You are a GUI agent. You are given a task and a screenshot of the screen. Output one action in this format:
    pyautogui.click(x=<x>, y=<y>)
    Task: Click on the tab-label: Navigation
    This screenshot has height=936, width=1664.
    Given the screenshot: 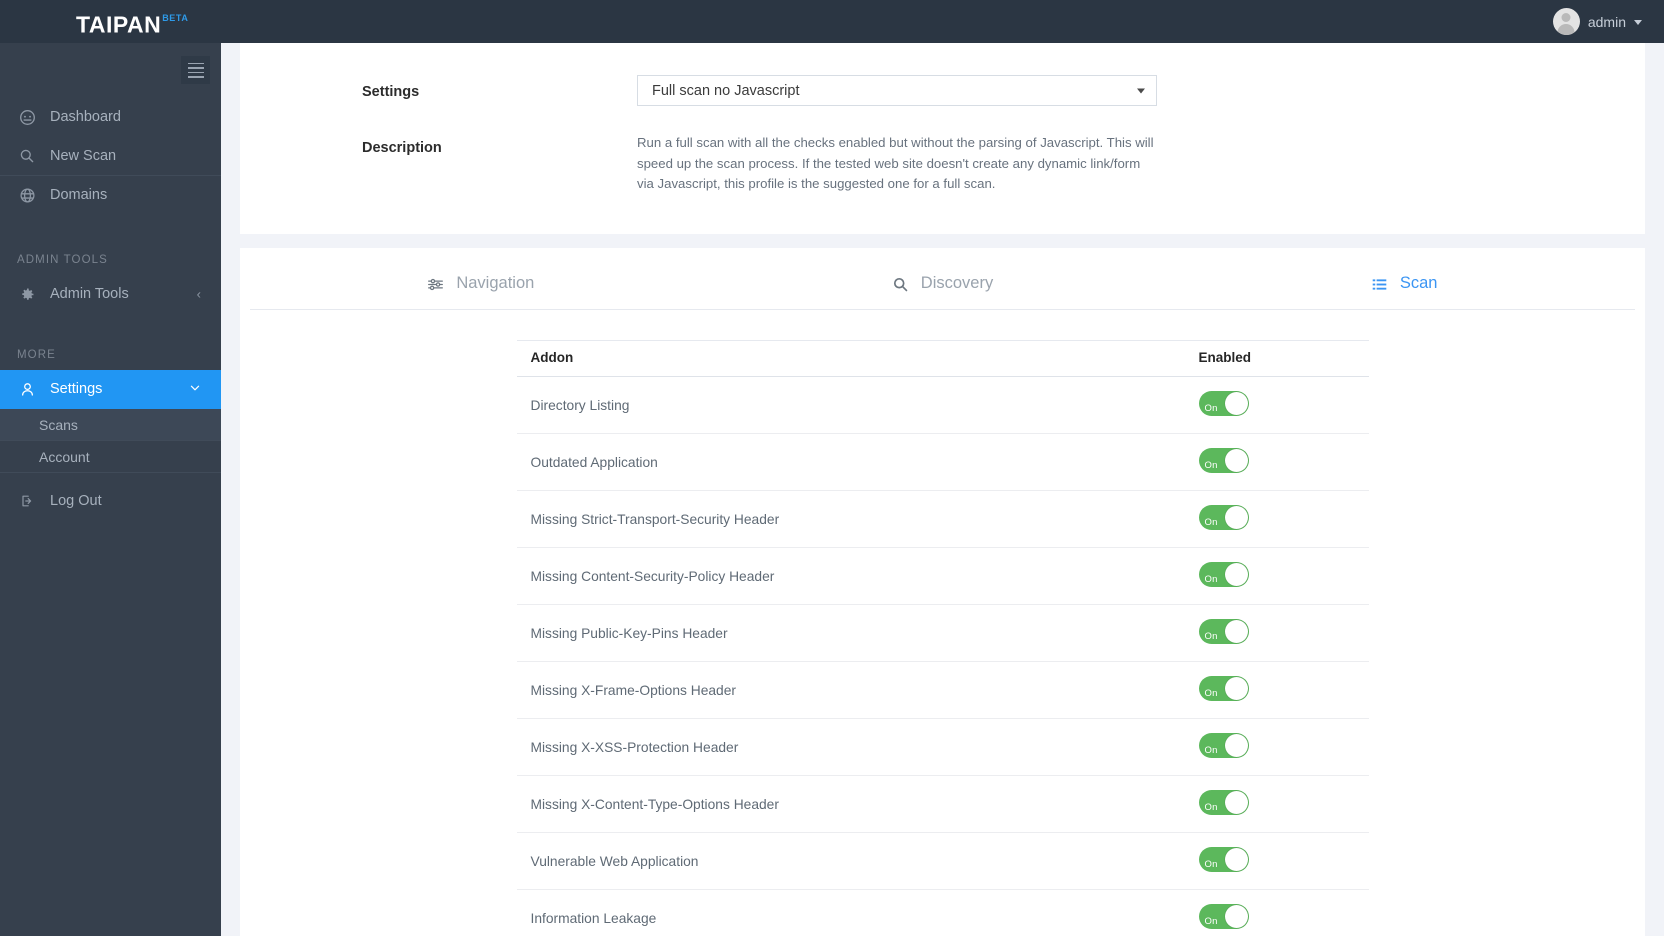 What is the action you would take?
    pyautogui.click(x=495, y=283)
    